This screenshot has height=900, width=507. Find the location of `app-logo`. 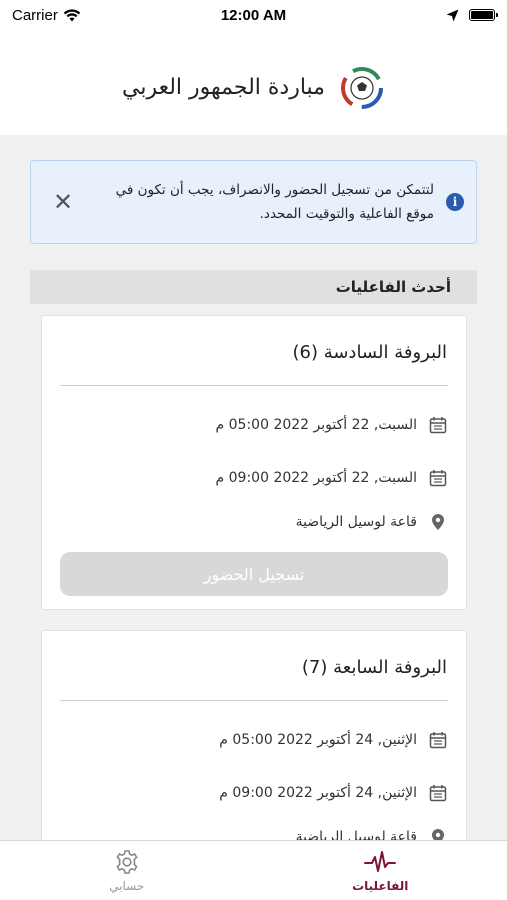

app-logo is located at coordinates (361, 87).